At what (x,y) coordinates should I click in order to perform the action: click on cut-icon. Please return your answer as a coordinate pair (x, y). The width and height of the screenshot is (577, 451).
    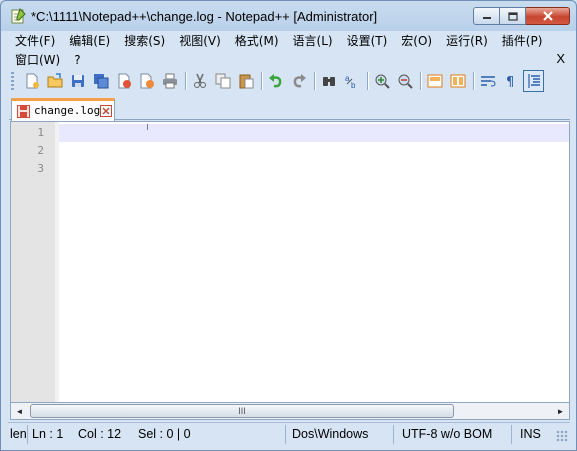
    Looking at the image, I should click on (199, 80).